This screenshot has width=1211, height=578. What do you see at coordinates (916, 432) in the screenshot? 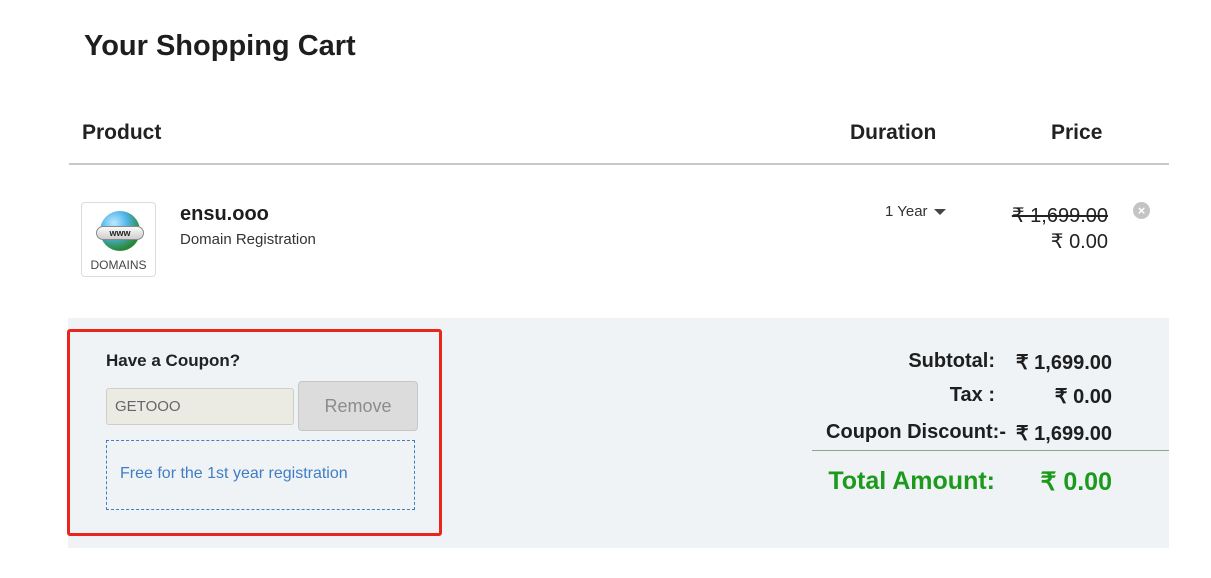
I see `coupon-discount-label: Coupon Discount:-` at bounding box center [916, 432].